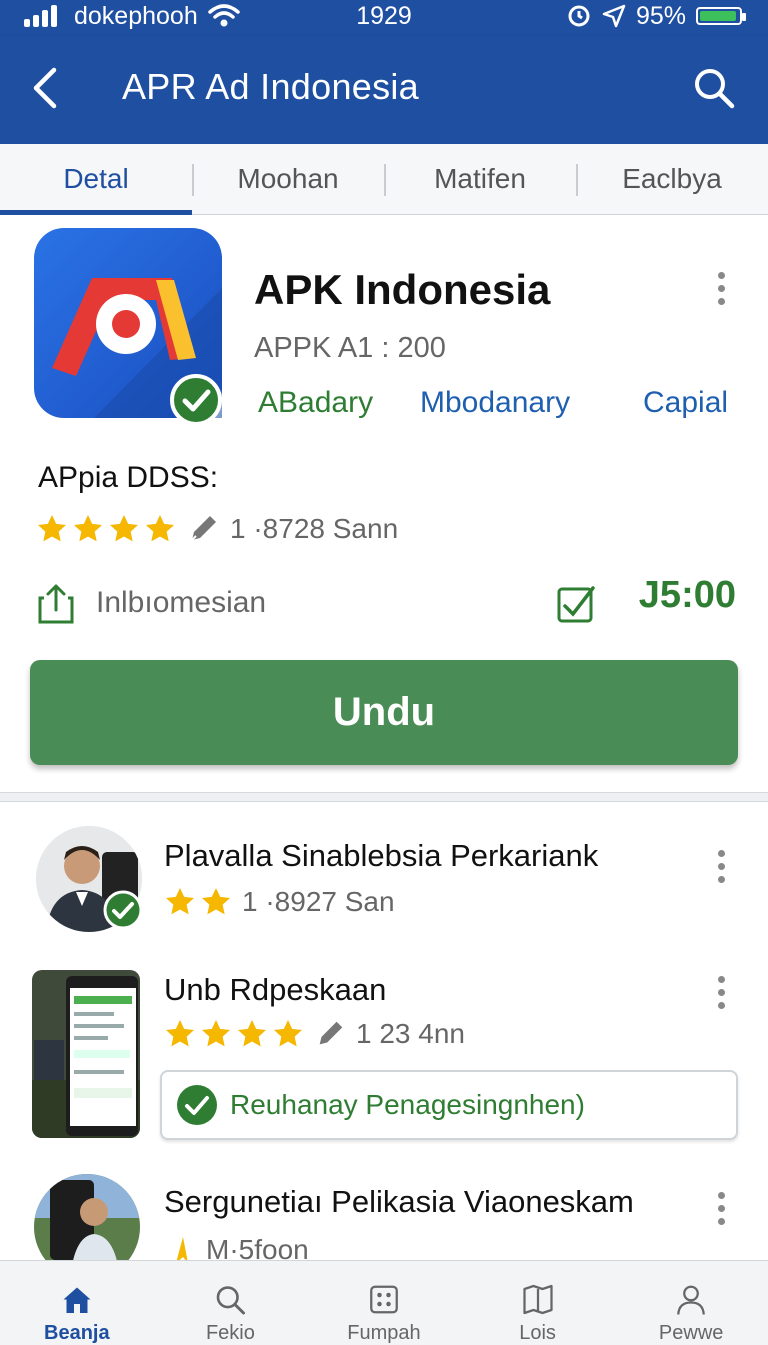 This screenshot has width=768, height=1345. What do you see at coordinates (410, 1033) in the screenshot?
I see `item-meta: 1 23 4nn` at bounding box center [410, 1033].